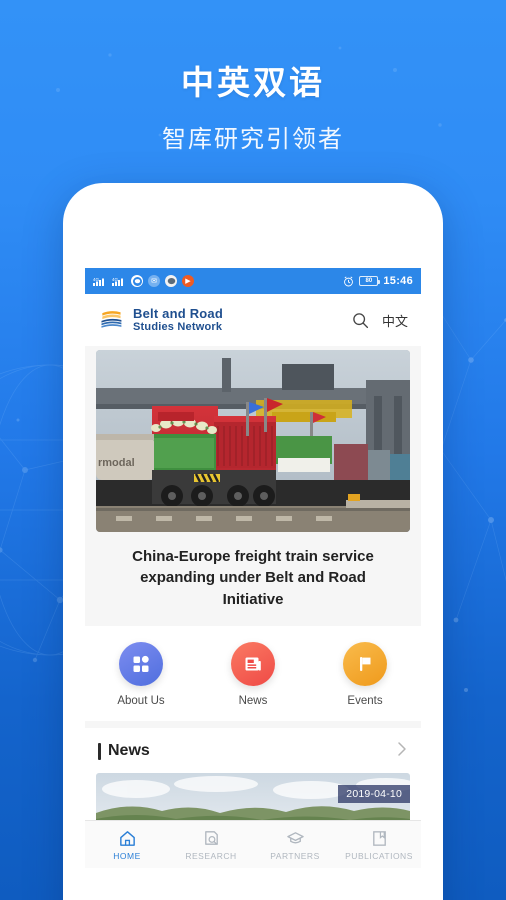 The height and width of the screenshot is (900, 506). What do you see at coordinates (111, 319) in the screenshot?
I see `belt-and-road-logo` at bounding box center [111, 319].